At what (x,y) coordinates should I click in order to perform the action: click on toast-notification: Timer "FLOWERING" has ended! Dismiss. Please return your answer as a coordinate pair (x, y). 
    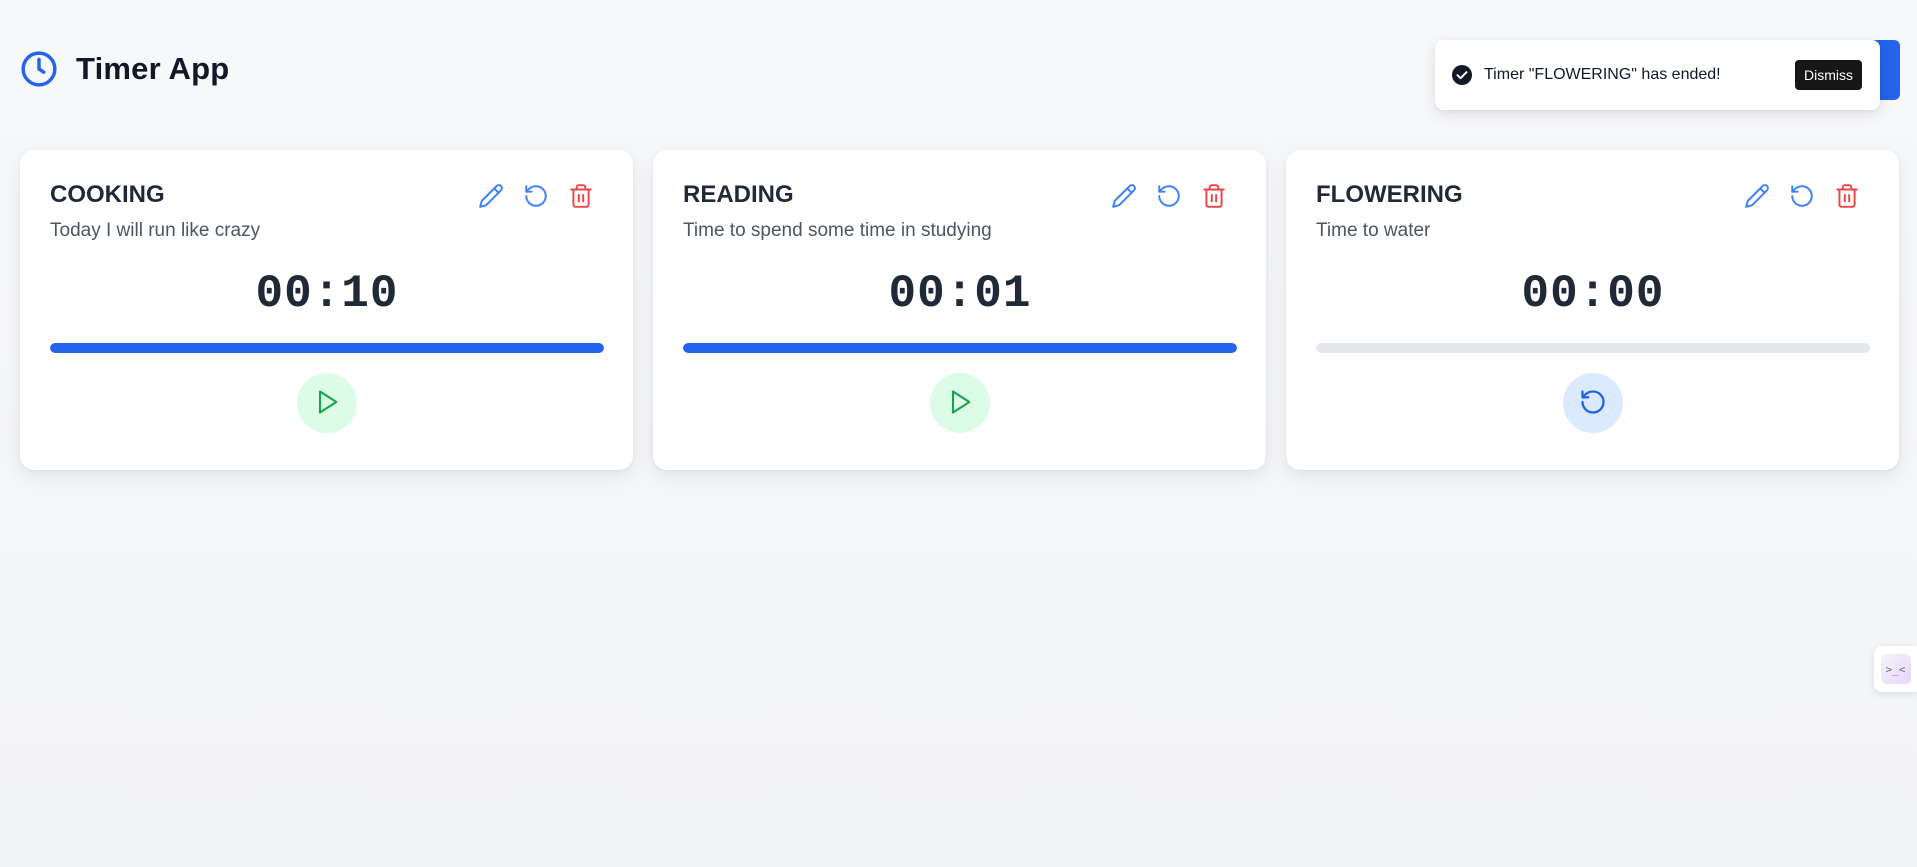
    Looking at the image, I should click on (1657, 75).